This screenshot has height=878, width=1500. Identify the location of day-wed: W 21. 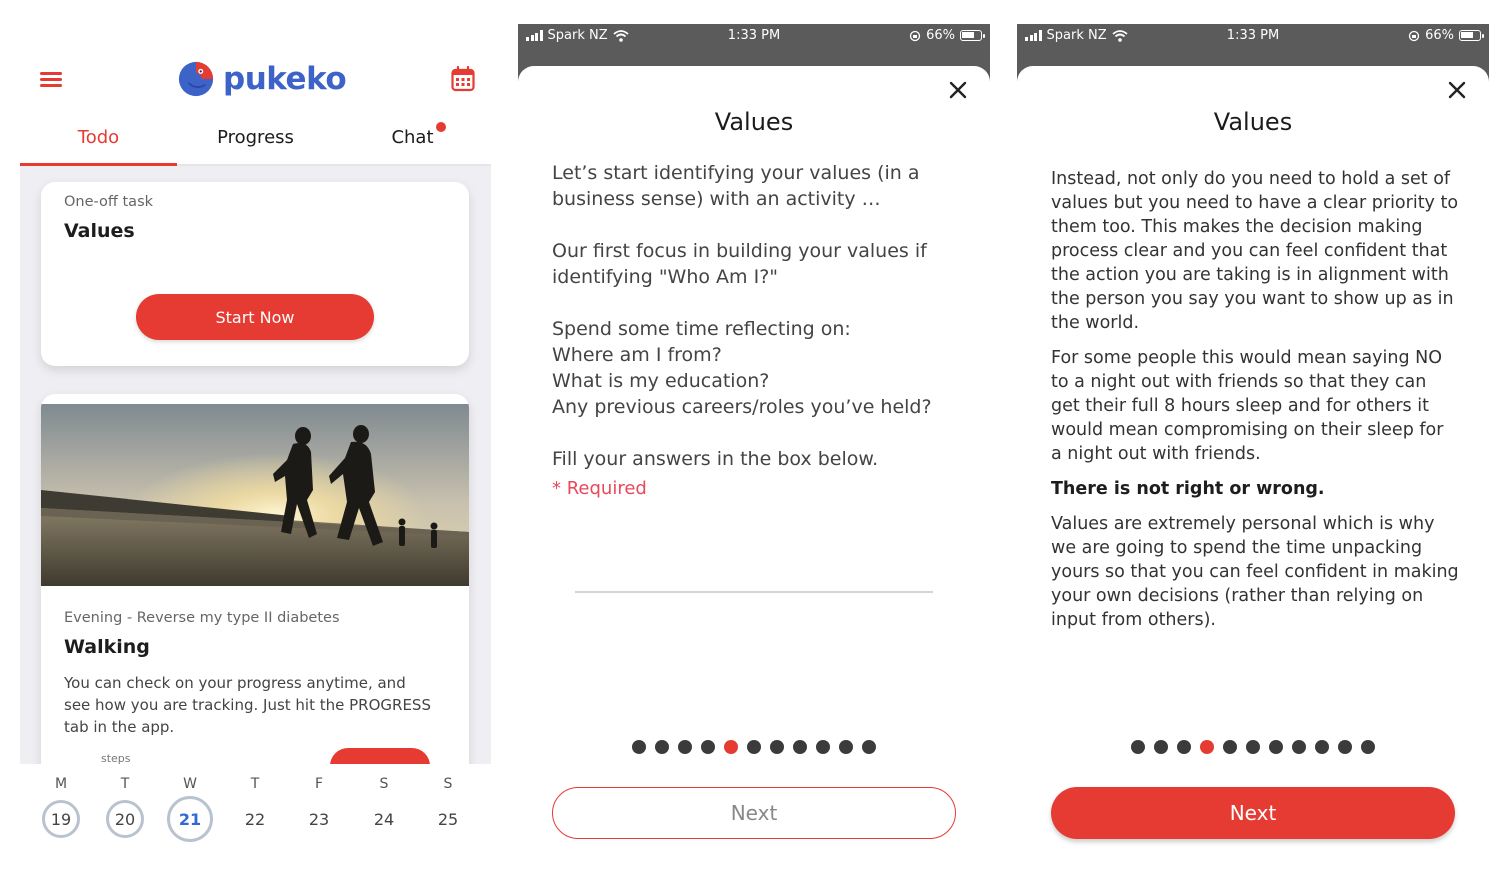
(190, 803).